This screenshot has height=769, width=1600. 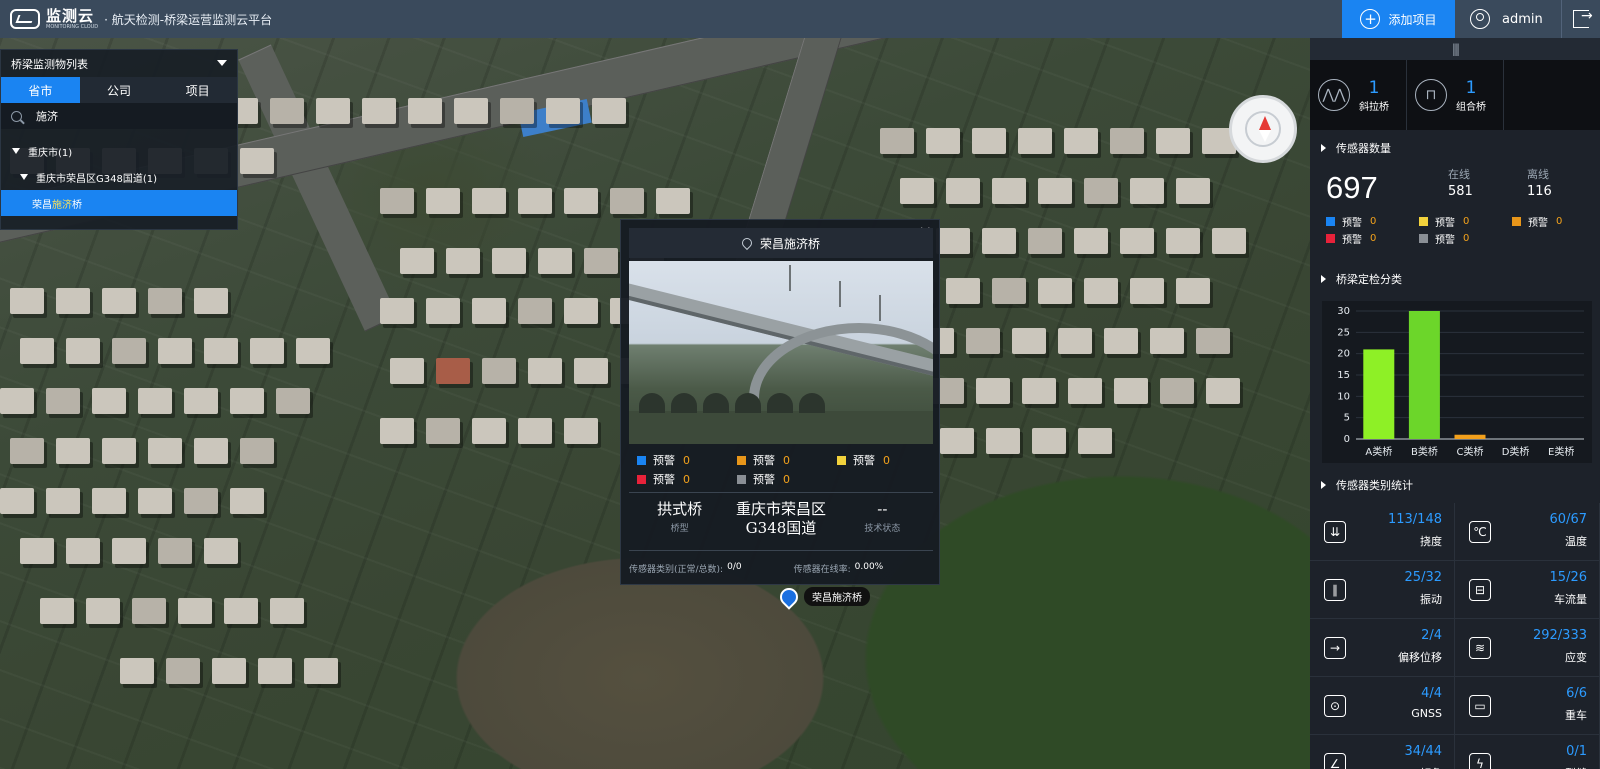 I want to click on search-highlight: 施济, so click(x=62, y=205).